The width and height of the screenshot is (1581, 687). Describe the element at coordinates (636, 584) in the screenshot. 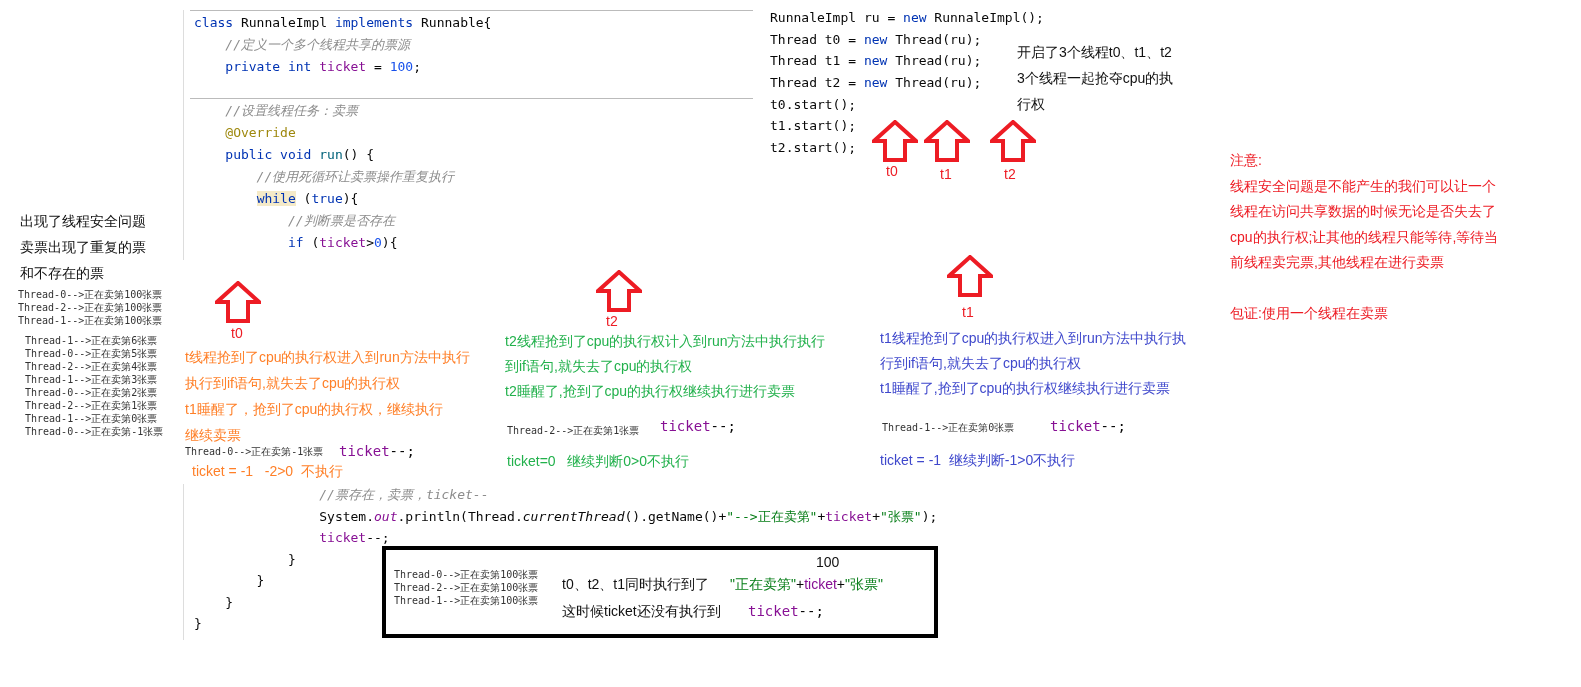

I see `note-text: t0、t2、t1同时执行到了` at that location.